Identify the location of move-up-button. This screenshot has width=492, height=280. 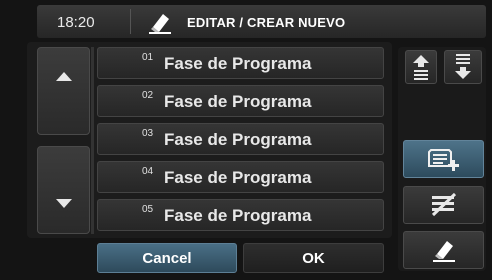
(421, 67).